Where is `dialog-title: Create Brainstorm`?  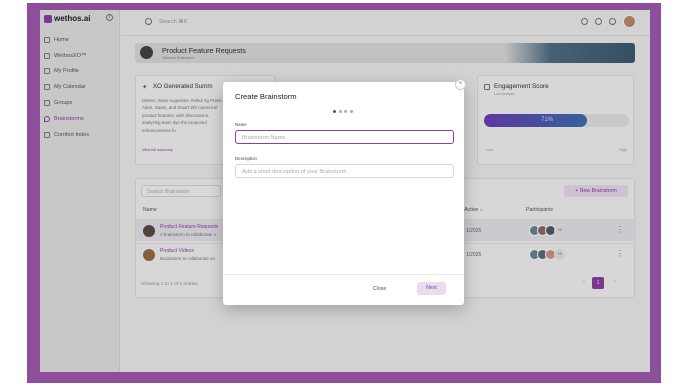
dialog-title: Create Brainstorm is located at coordinates (266, 96).